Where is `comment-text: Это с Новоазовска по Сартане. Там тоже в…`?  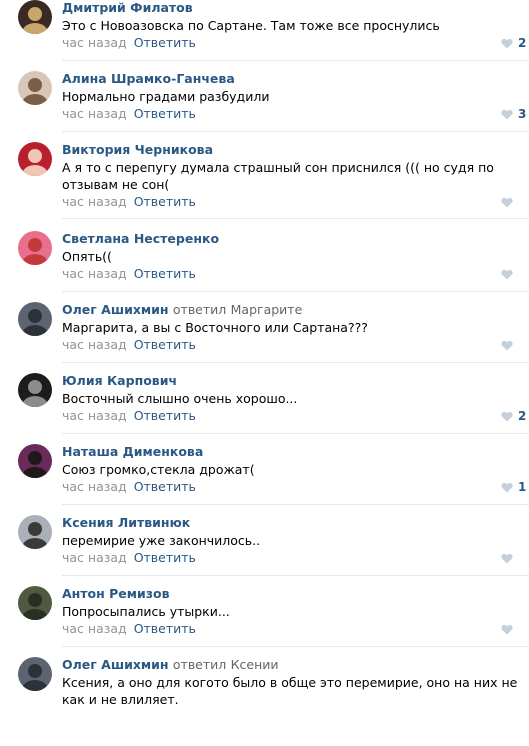 comment-text: Это с Новоазовска по Сартане. Там тоже в… is located at coordinates (251, 25).